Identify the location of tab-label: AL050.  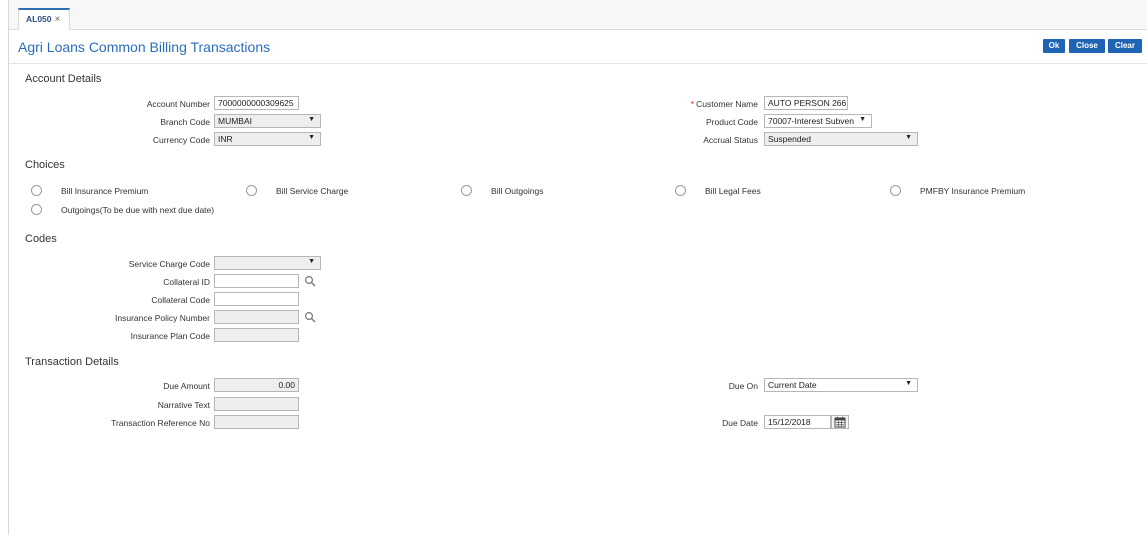
(39, 19).